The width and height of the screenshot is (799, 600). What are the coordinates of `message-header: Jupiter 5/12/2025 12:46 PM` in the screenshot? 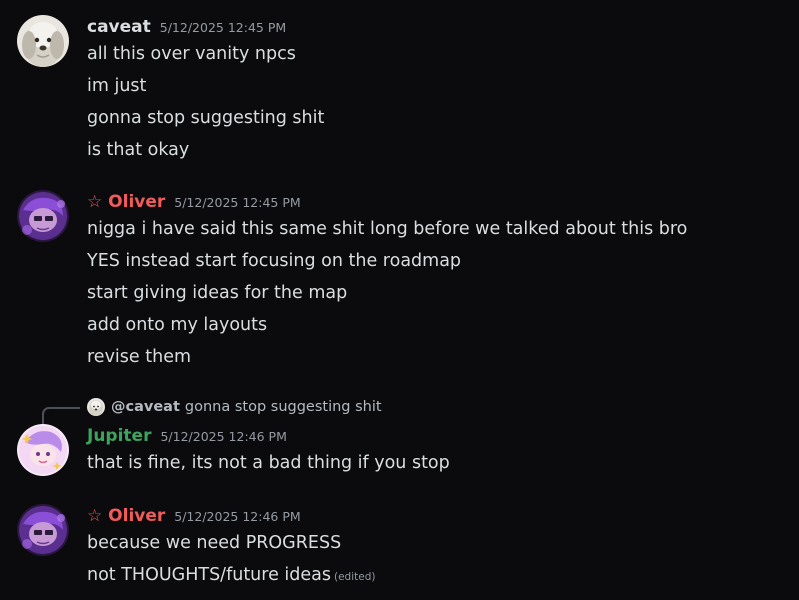 It's located at (187, 437).